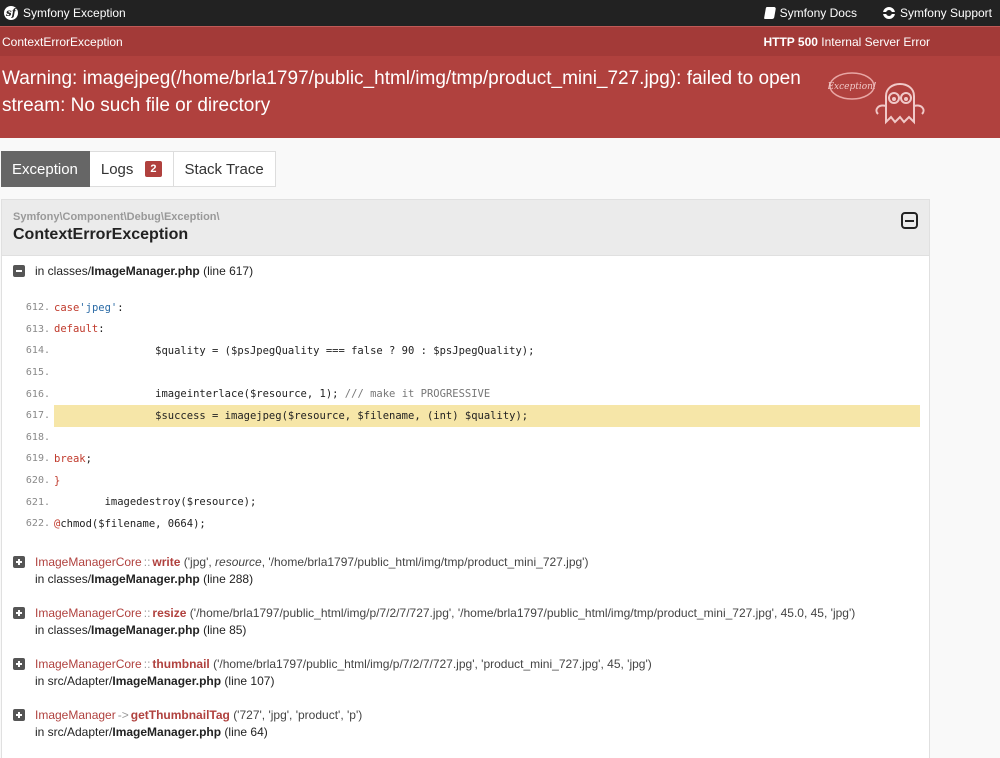 The width and height of the screenshot is (1000, 758). I want to click on code-line: 613. default:, so click(465, 330).